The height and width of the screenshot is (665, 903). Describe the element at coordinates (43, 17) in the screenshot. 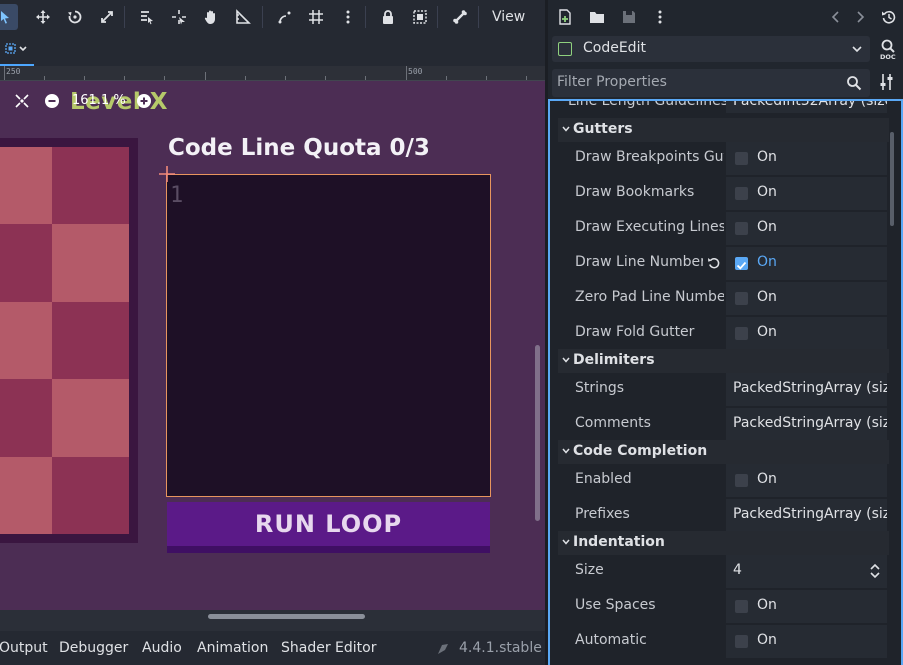

I see `move-mode-button` at that location.